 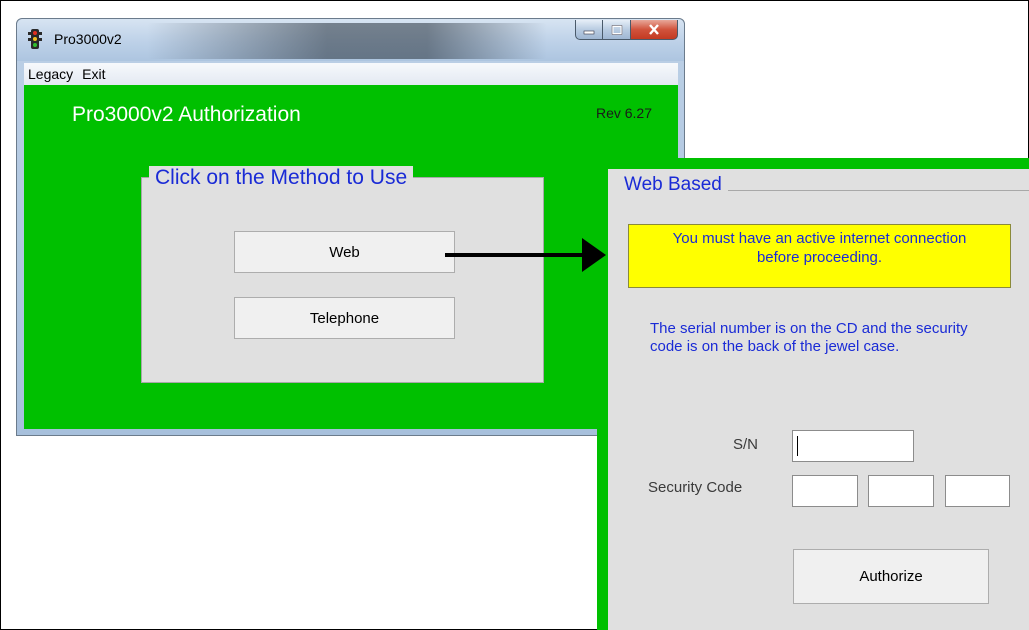 What do you see at coordinates (676, 185) in the screenshot?
I see `web-based-legend: Web Based` at bounding box center [676, 185].